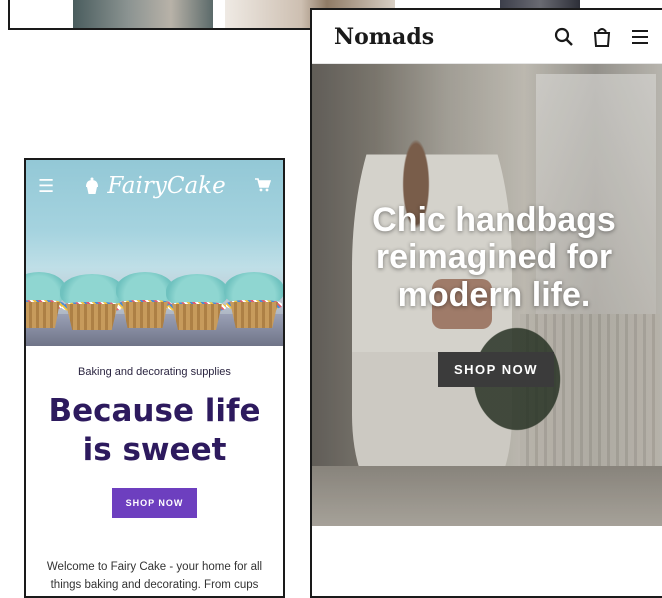  What do you see at coordinates (143, 14) in the screenshot?
I see `strip-photo` at bounding box center [143, 14].